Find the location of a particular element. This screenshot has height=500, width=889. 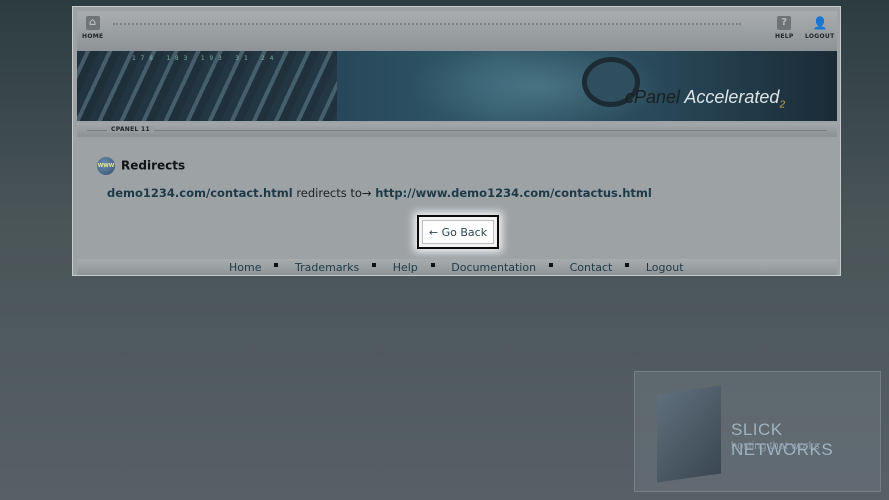

nav-divider is located at coordinates (427, 25).